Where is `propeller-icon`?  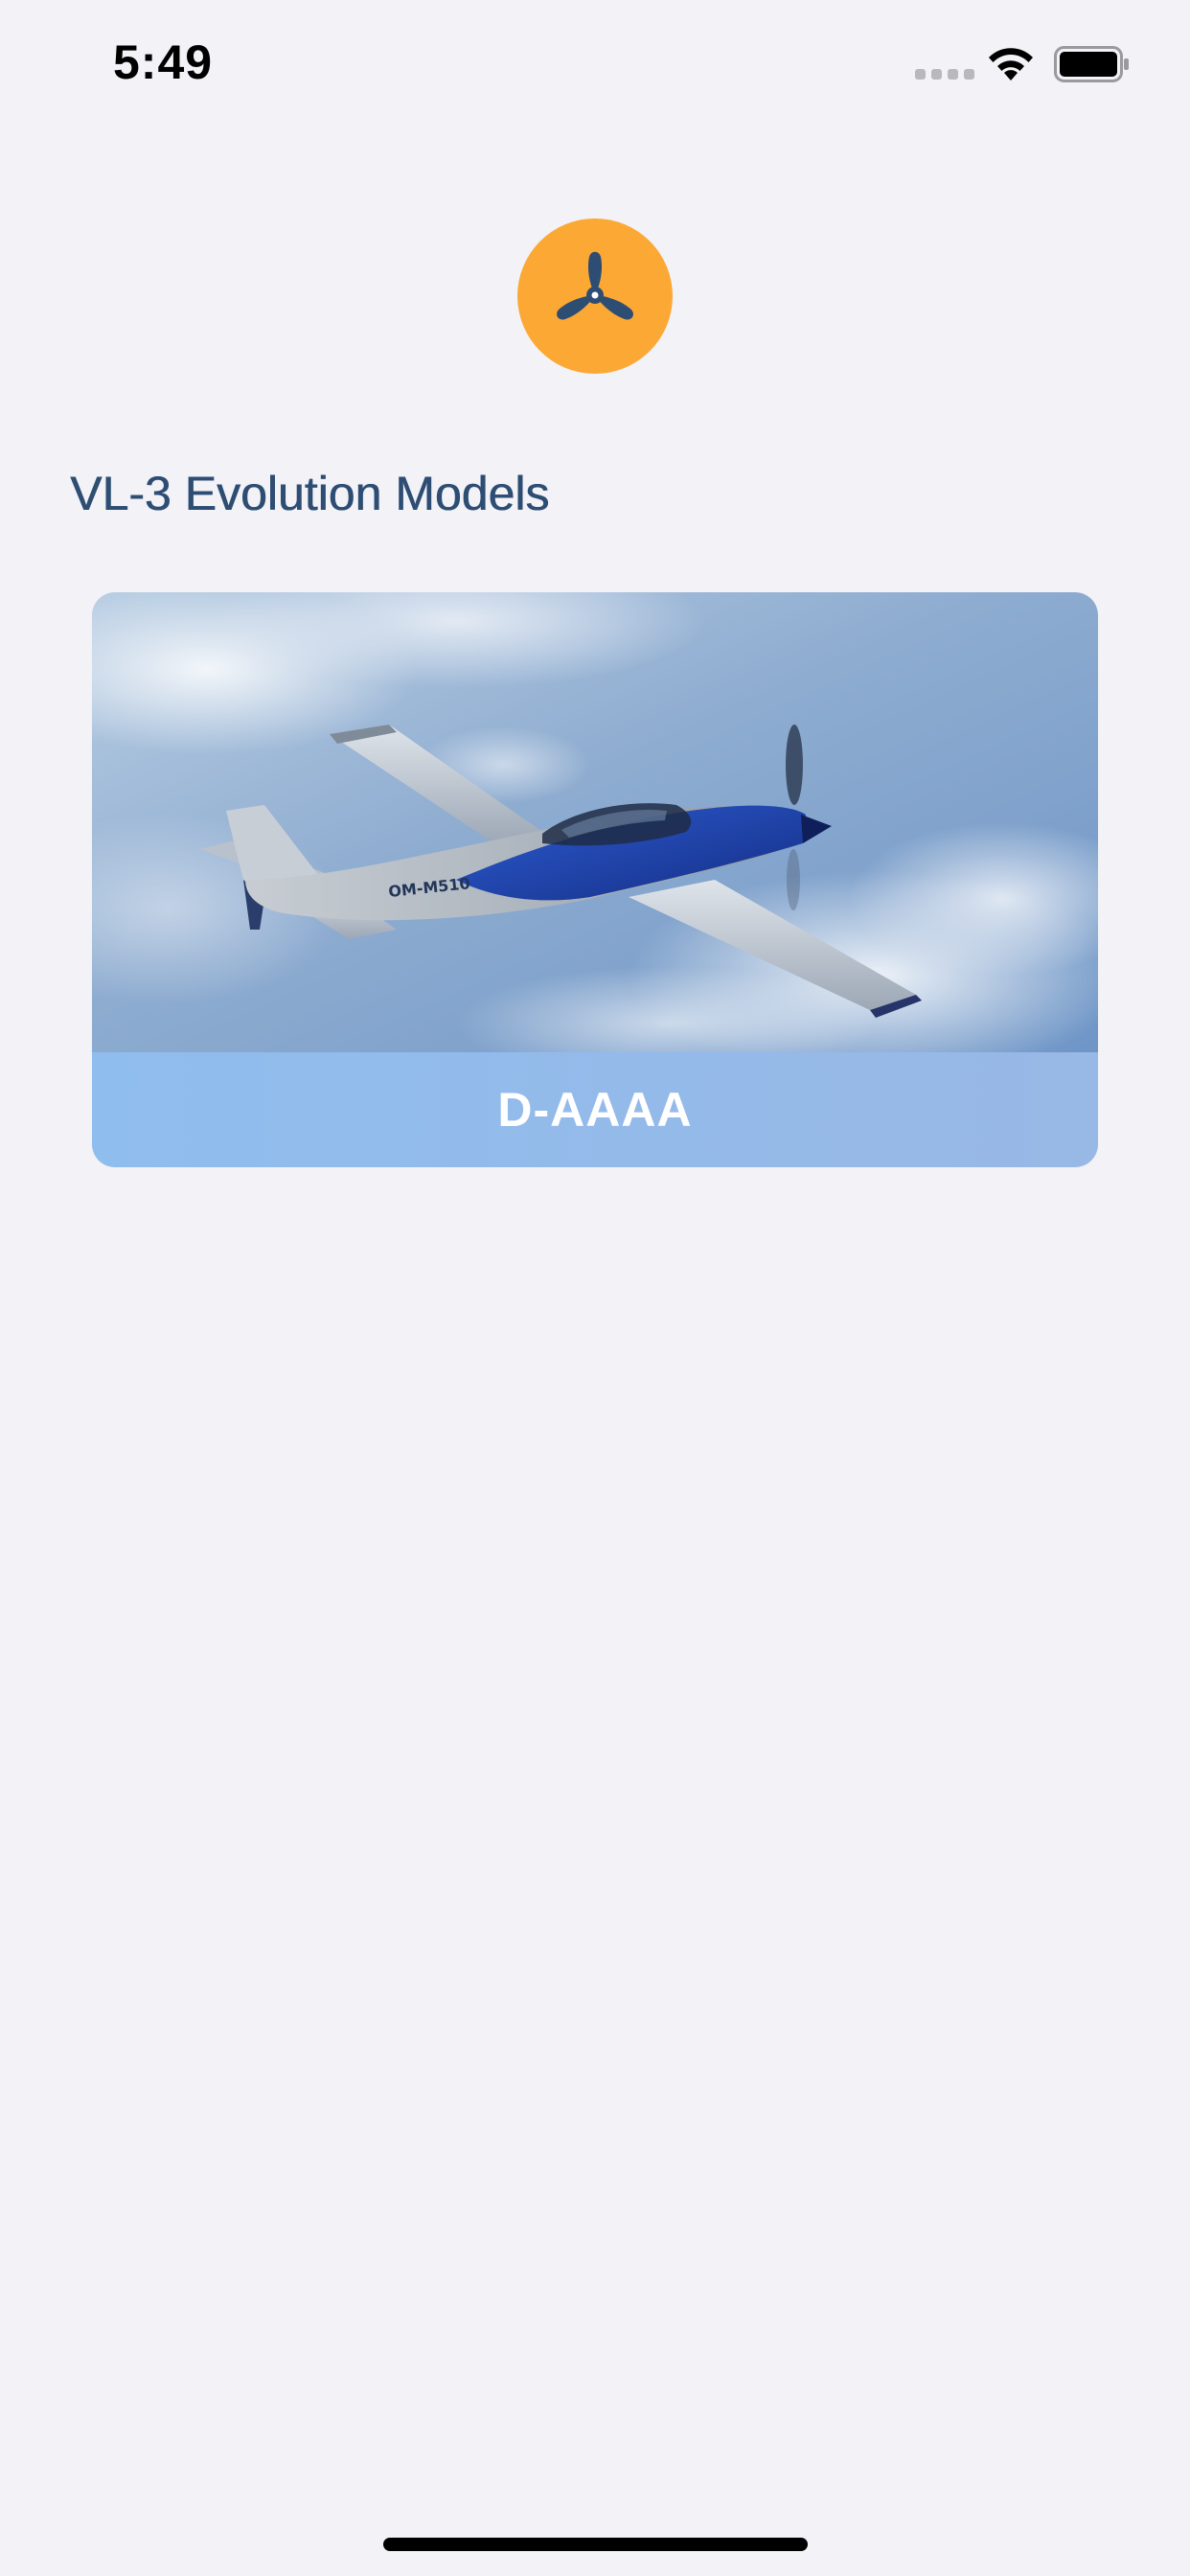 propeller-icon is located at coordinates (595, 285).